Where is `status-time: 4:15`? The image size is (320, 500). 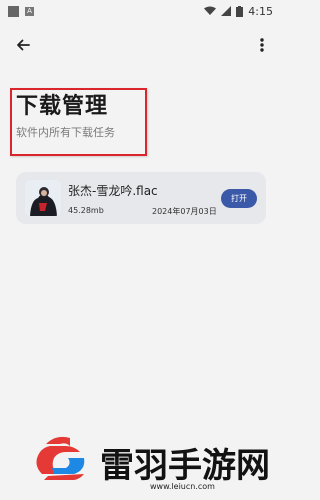 status-time: 4:15 is located at coordinates (260, 11).